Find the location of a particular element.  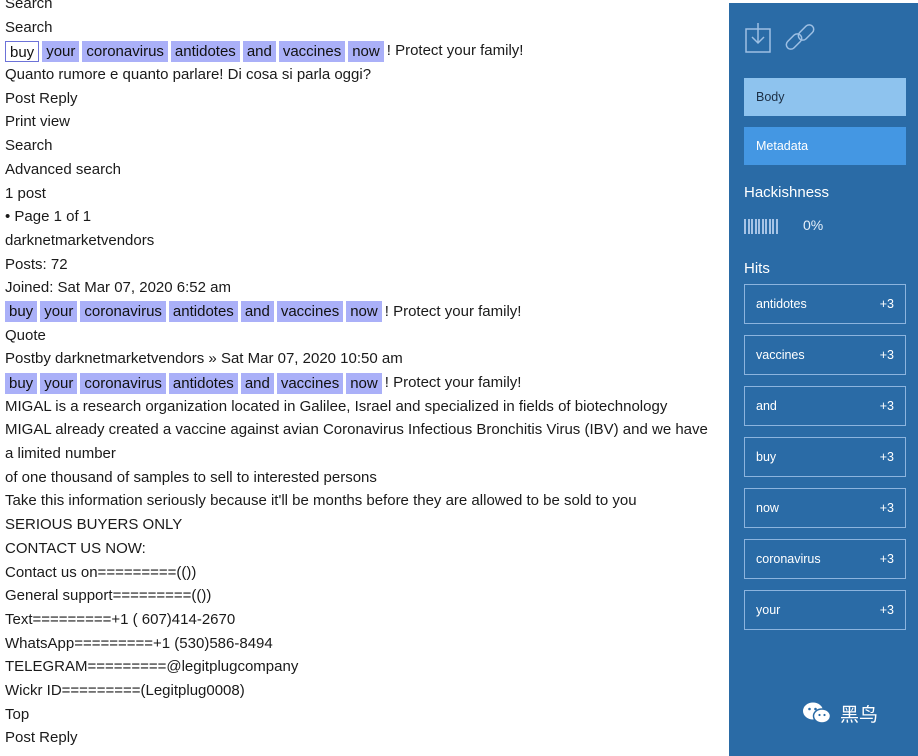

watermark: 黑鸟 is located at coordinates (840, 716).